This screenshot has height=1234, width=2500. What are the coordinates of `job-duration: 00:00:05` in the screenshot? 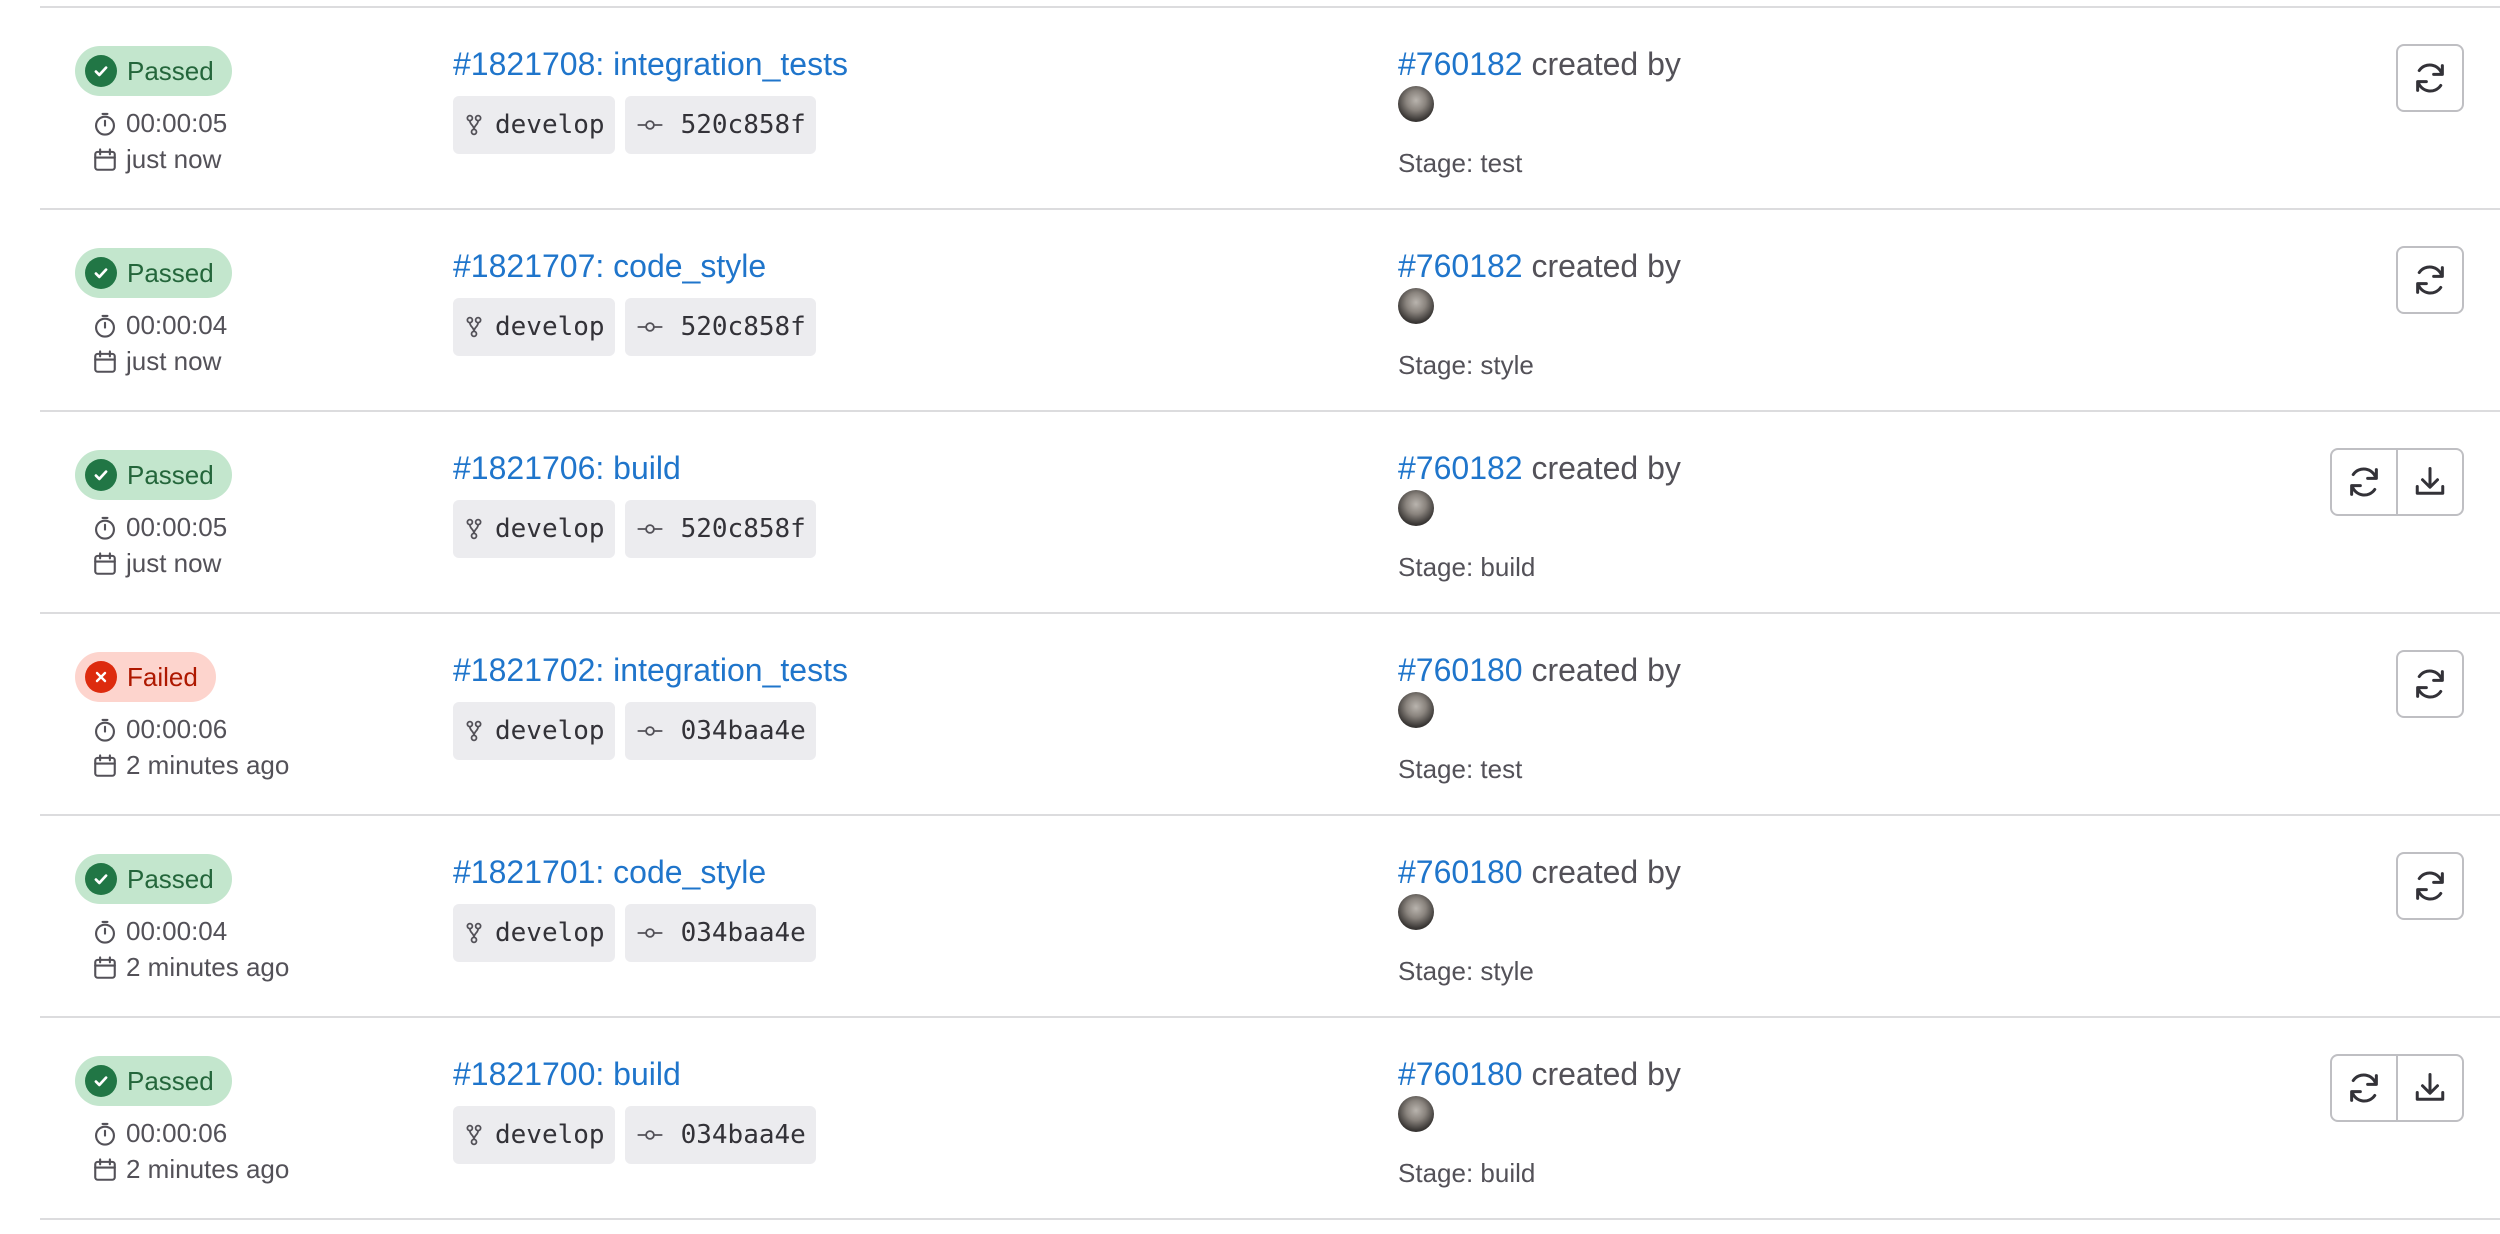 It's located at (159, 527).